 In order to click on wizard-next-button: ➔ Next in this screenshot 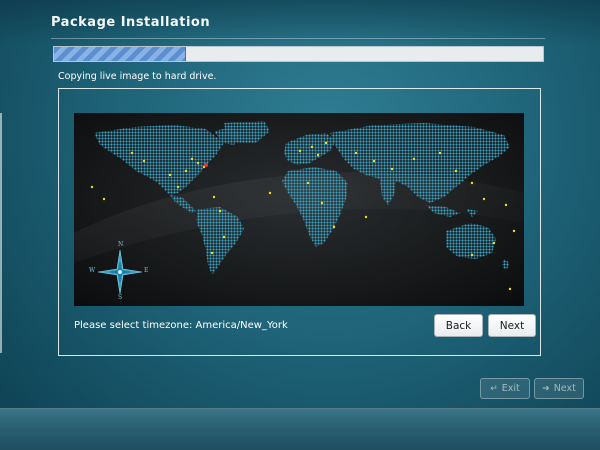, I will do `click(559, 388)`.